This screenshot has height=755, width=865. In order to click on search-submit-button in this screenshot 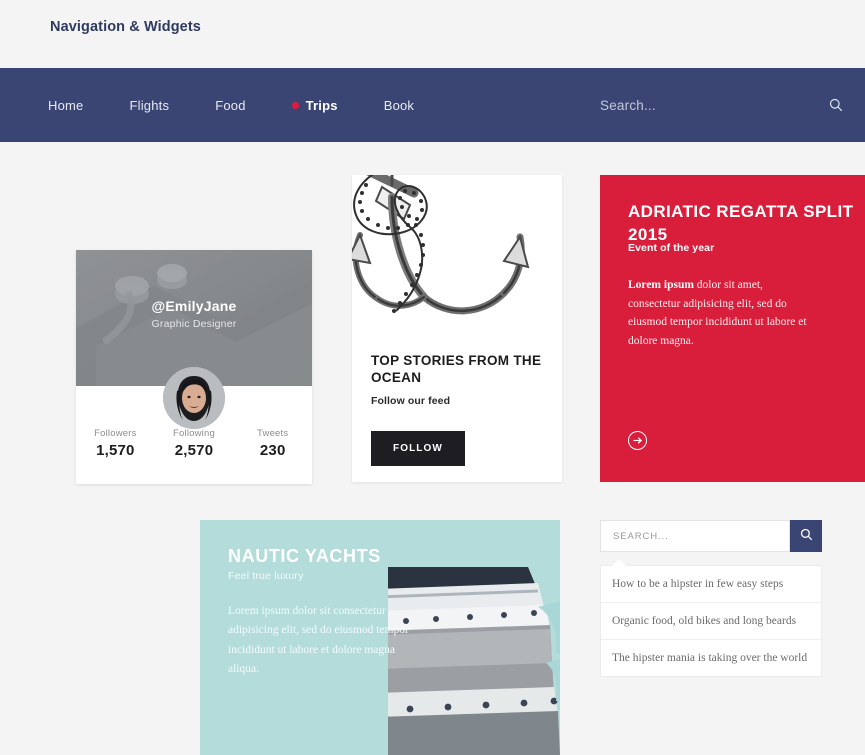, I will do `click(806, 536)`.